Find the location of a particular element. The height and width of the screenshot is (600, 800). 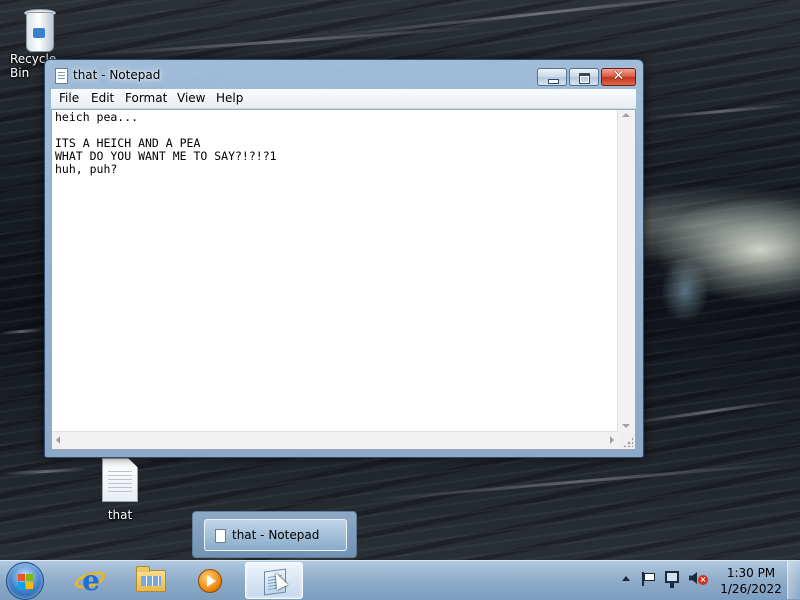

windows-explorer-icon is located at coordinates (151, 579).